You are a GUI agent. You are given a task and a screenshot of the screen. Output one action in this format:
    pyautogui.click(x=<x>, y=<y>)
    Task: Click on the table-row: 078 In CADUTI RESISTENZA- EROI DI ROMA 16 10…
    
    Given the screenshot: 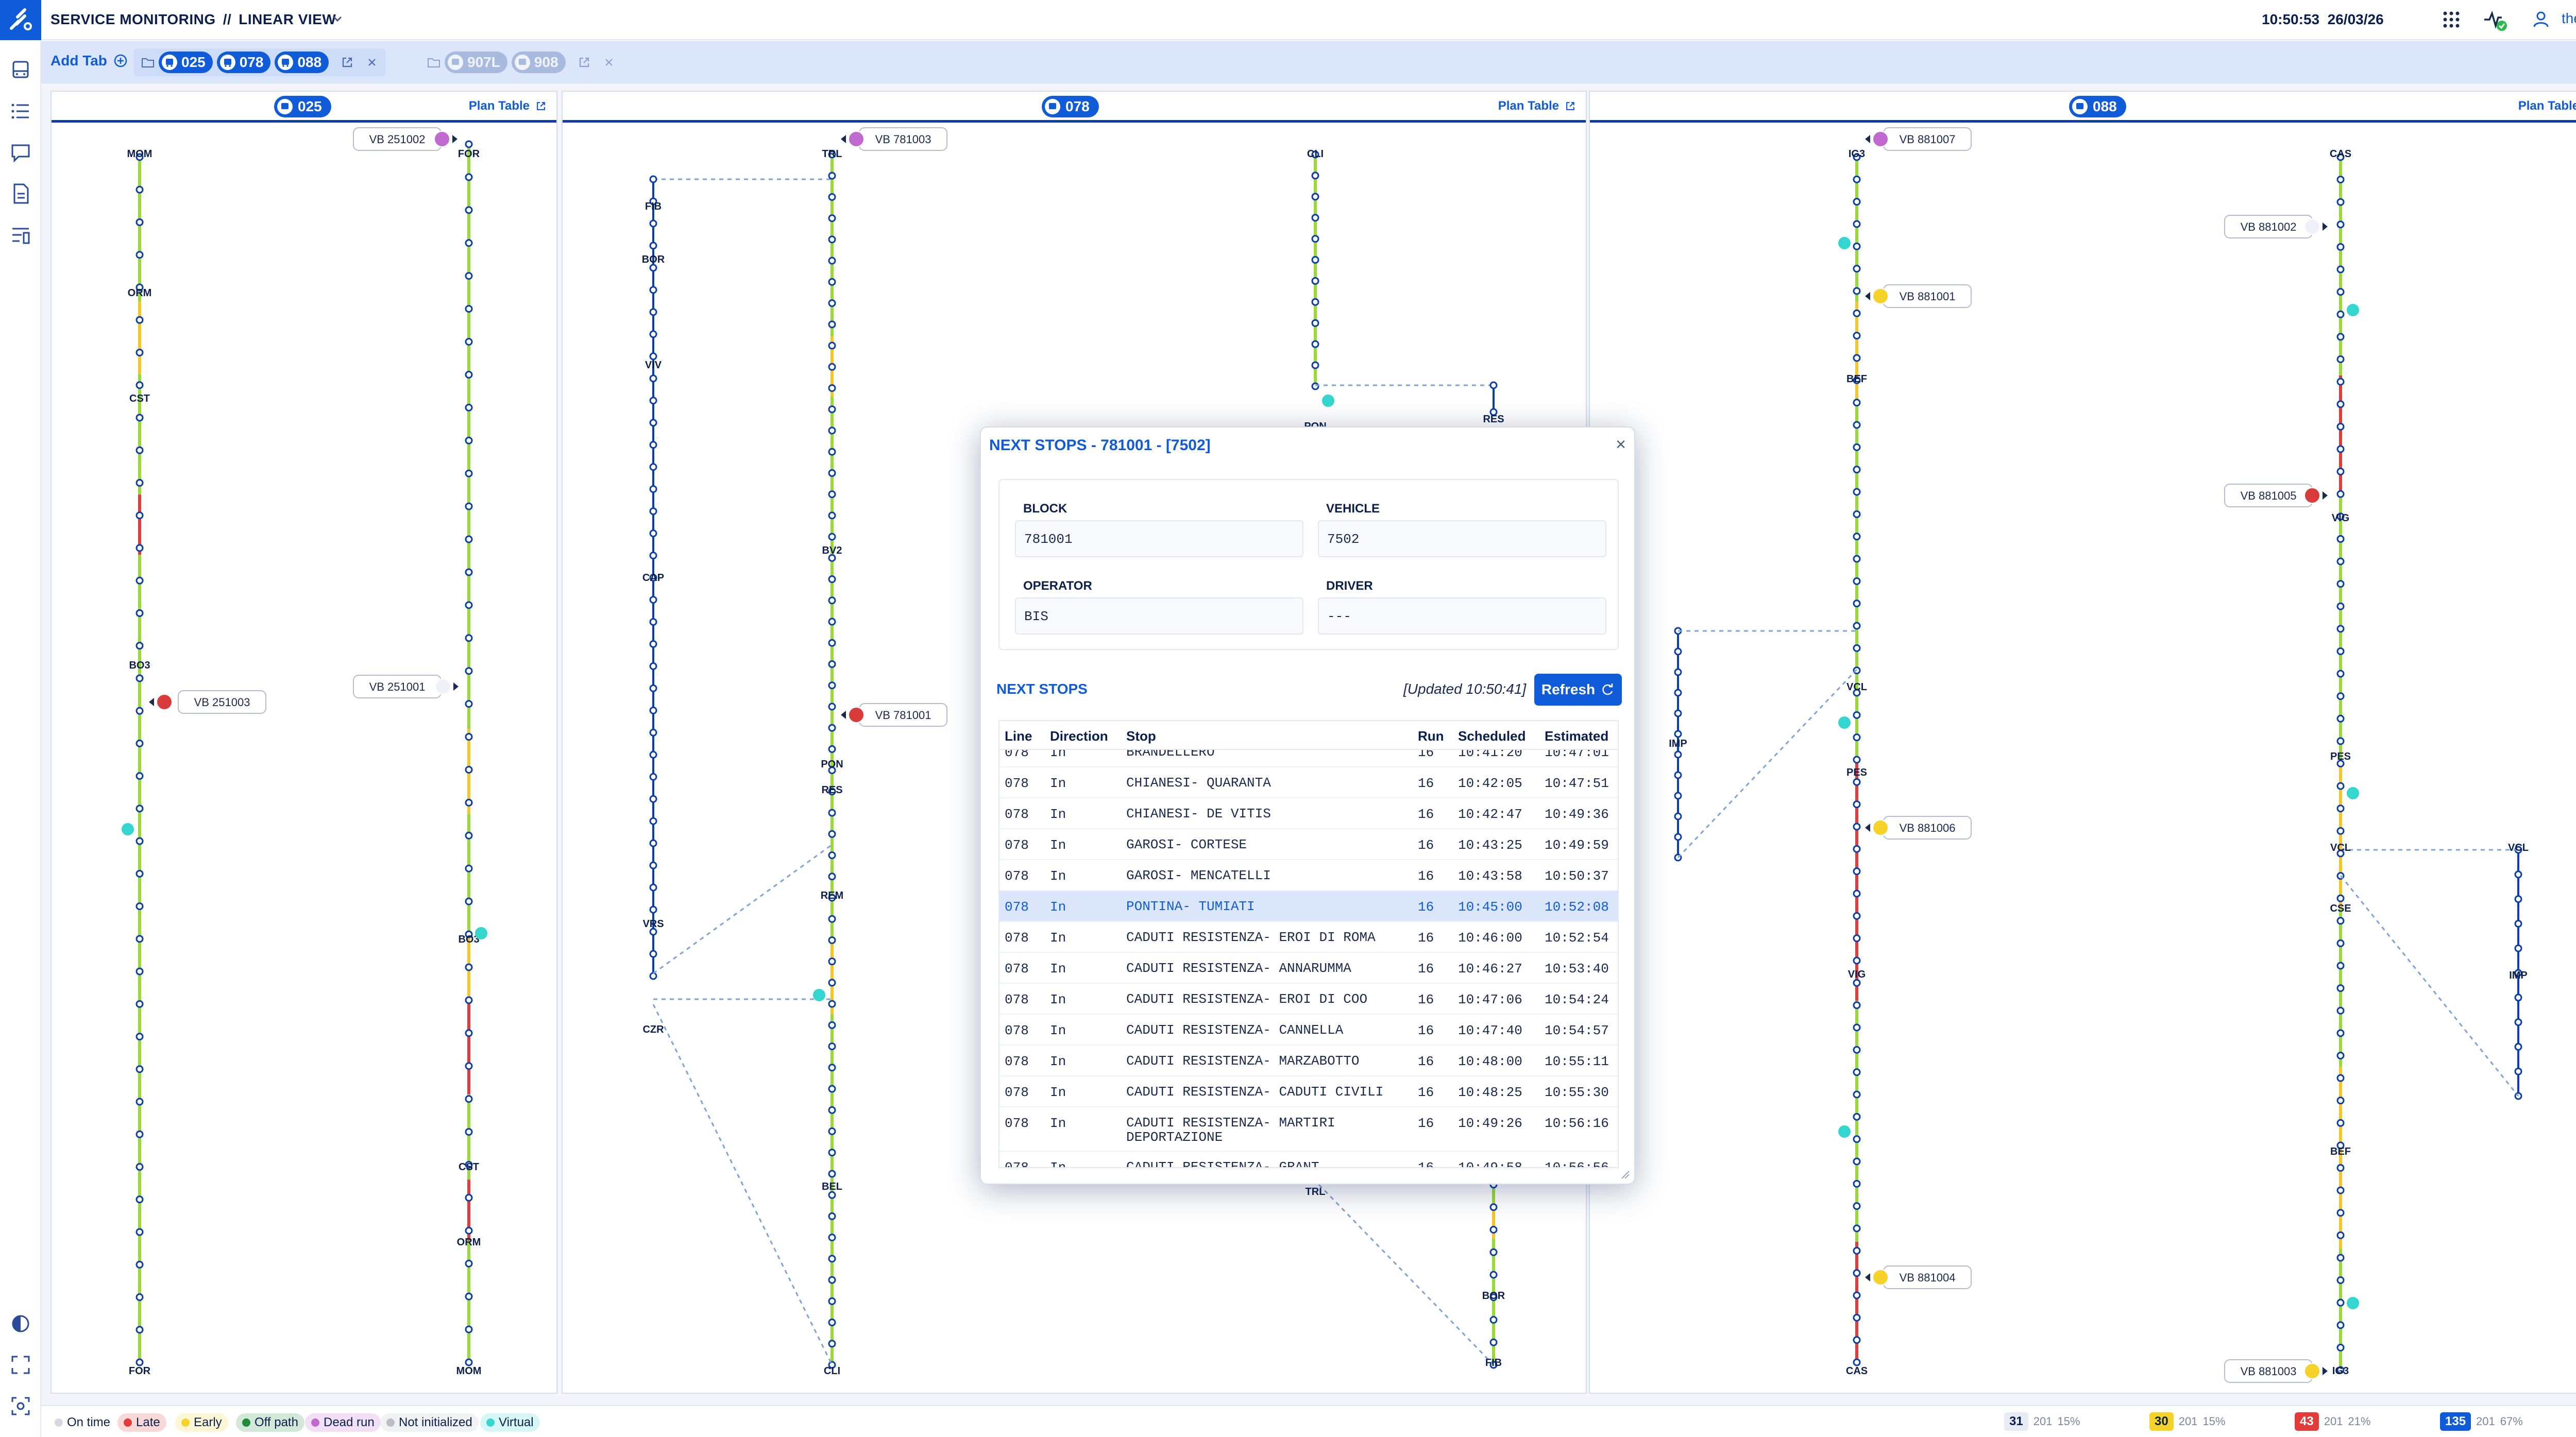 What is the action you would take?
    pyautogui.click(x=1308, y=937)
    